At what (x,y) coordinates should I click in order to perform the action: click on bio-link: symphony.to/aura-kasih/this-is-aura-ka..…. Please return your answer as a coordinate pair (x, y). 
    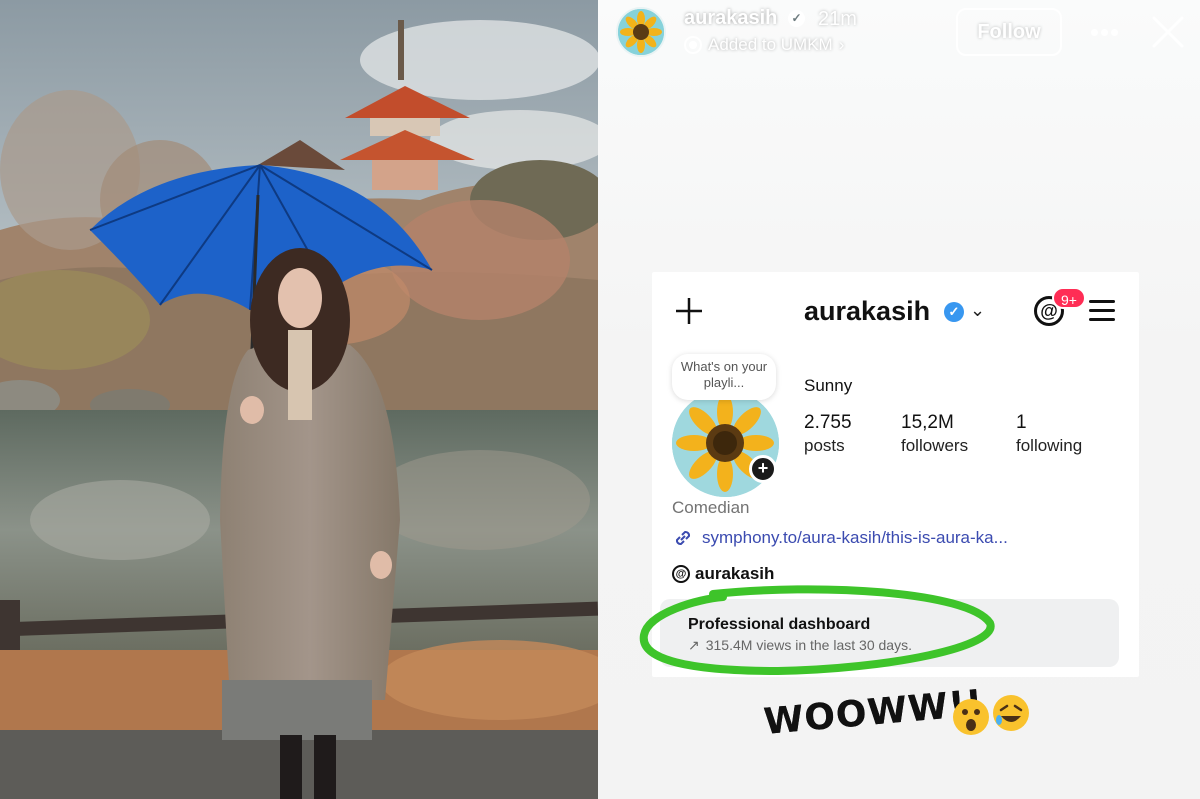
    Looking at the image, I should click on (840, 538).